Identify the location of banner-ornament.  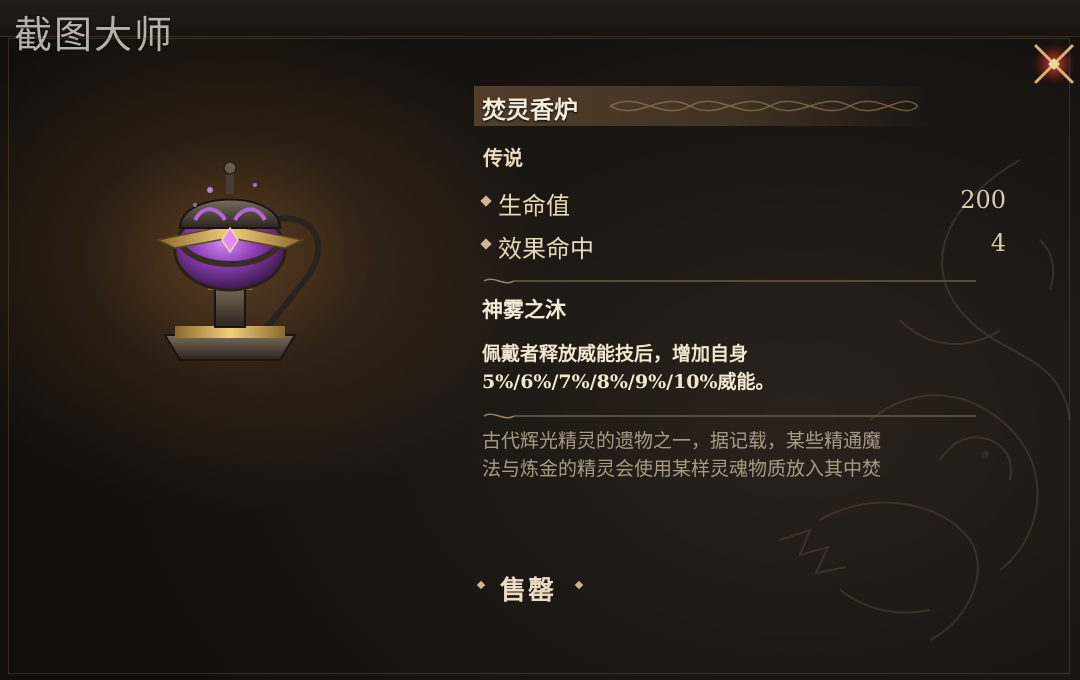
(764, 106).